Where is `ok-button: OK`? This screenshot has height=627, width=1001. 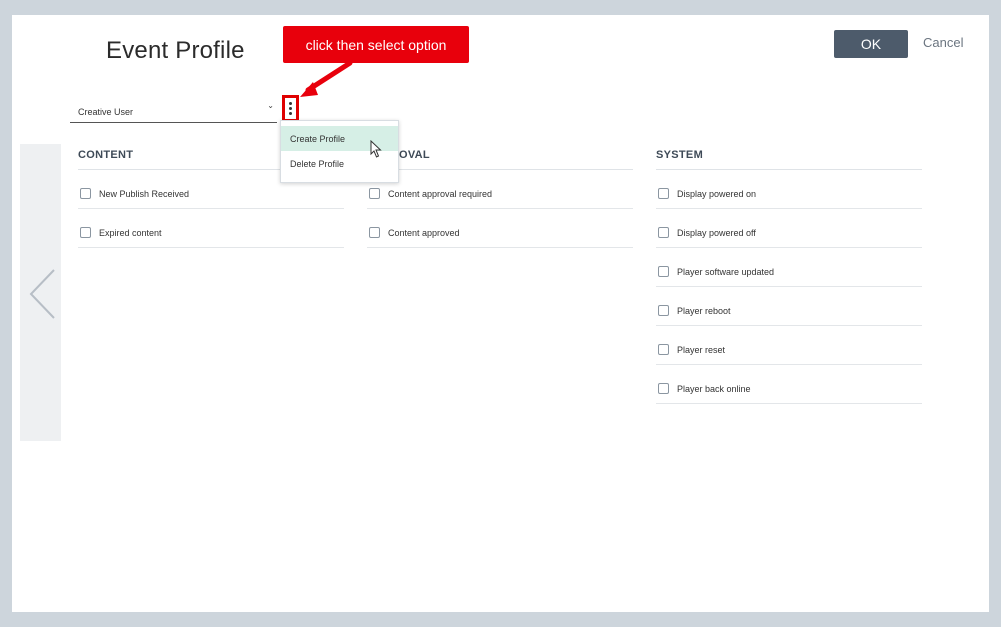
ok-button: OK is located at coordinates (871, 44).